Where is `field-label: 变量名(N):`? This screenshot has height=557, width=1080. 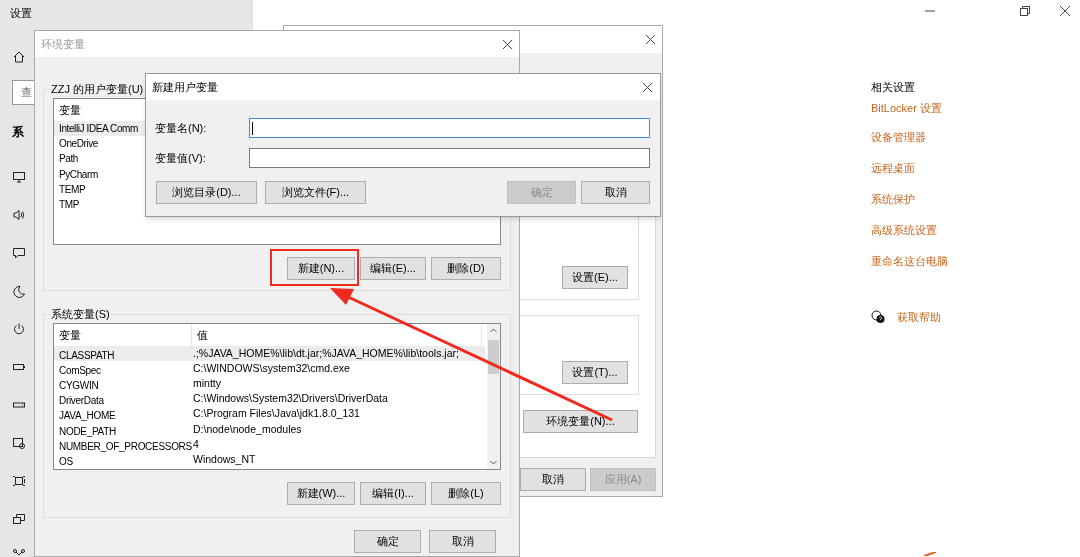
field-label: 变量名(N): is located at coordinates (181, 128).